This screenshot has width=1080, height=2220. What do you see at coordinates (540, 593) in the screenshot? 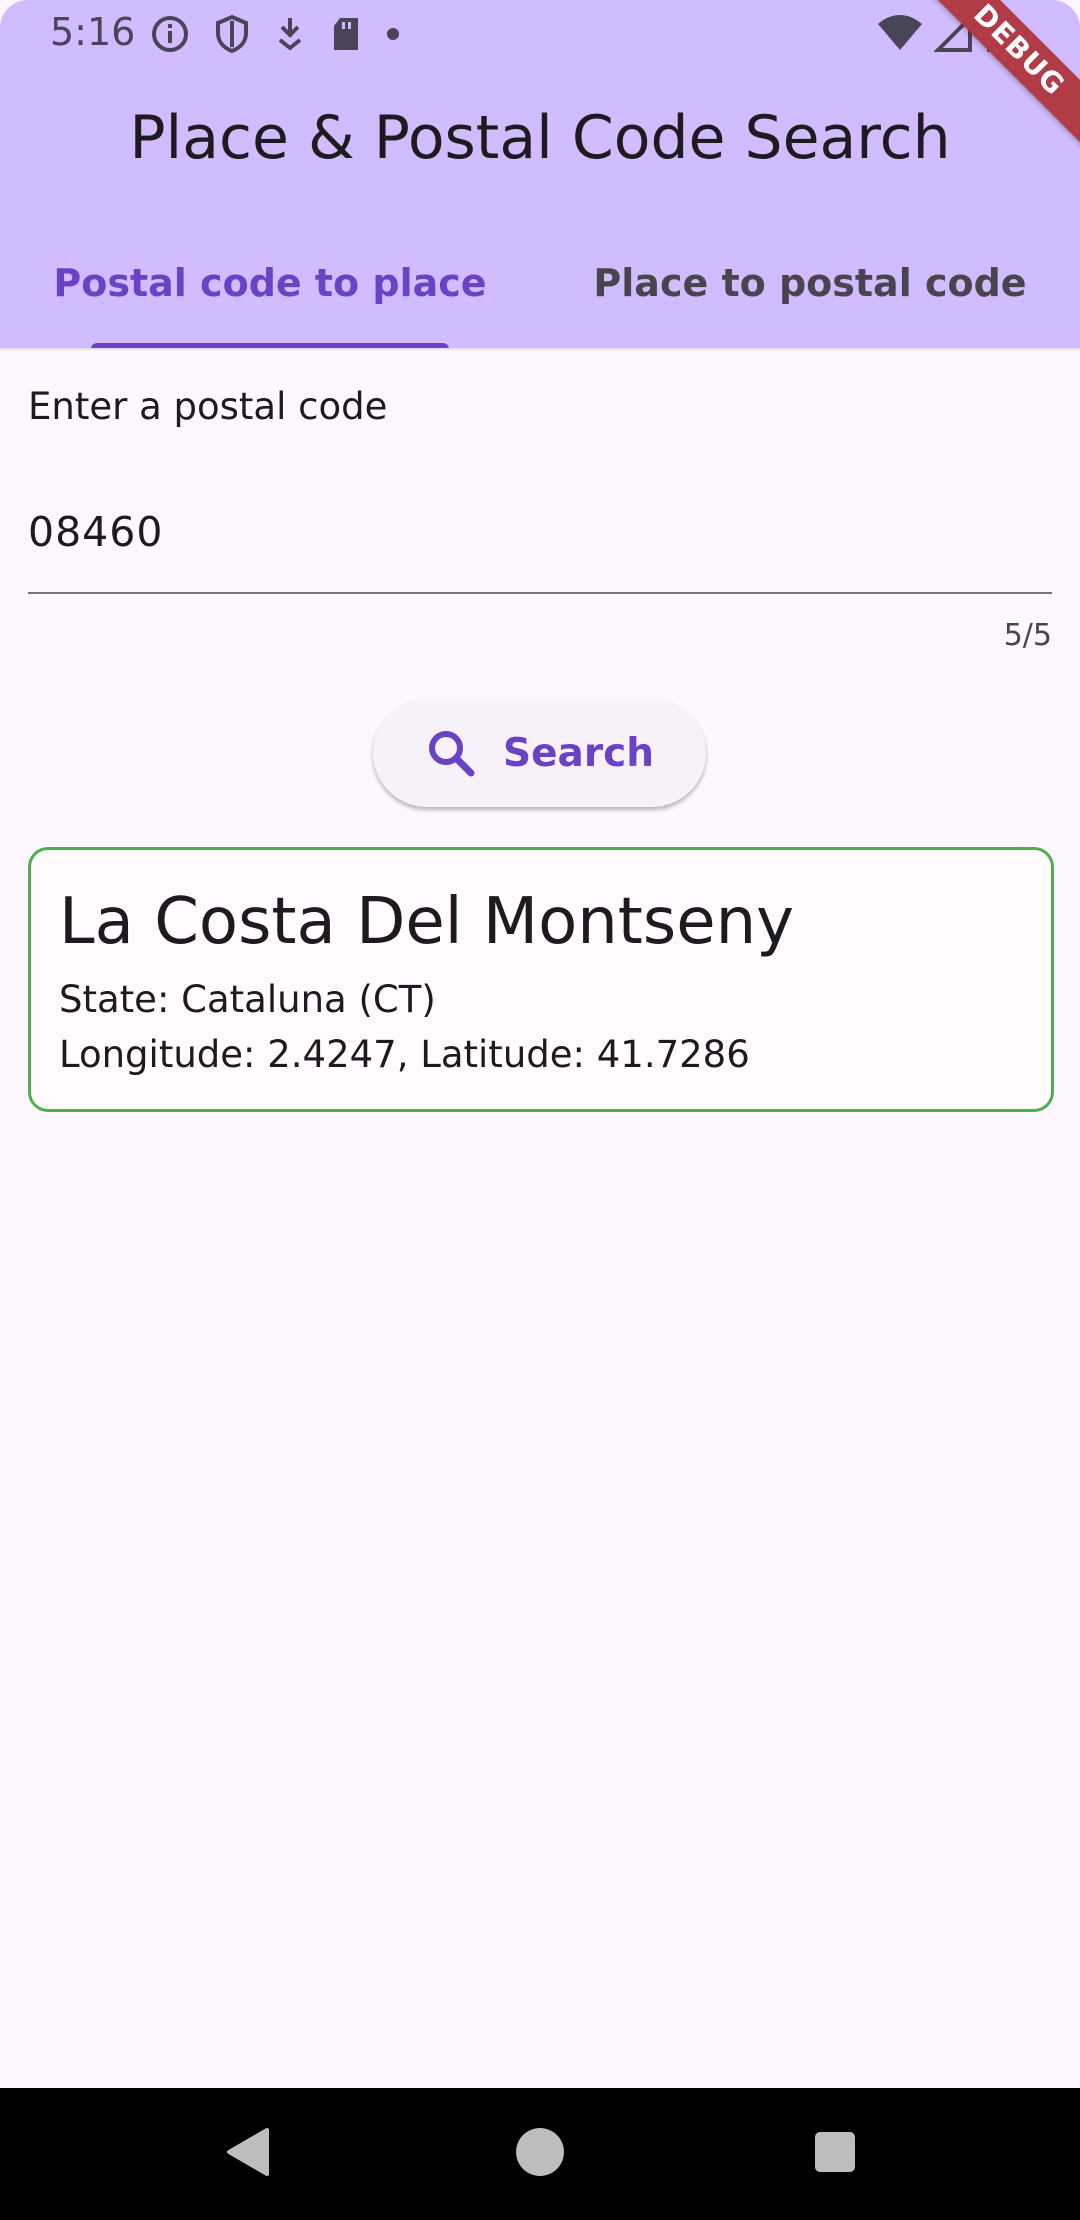
I see `input-underline` at bounding box center [540, 593].